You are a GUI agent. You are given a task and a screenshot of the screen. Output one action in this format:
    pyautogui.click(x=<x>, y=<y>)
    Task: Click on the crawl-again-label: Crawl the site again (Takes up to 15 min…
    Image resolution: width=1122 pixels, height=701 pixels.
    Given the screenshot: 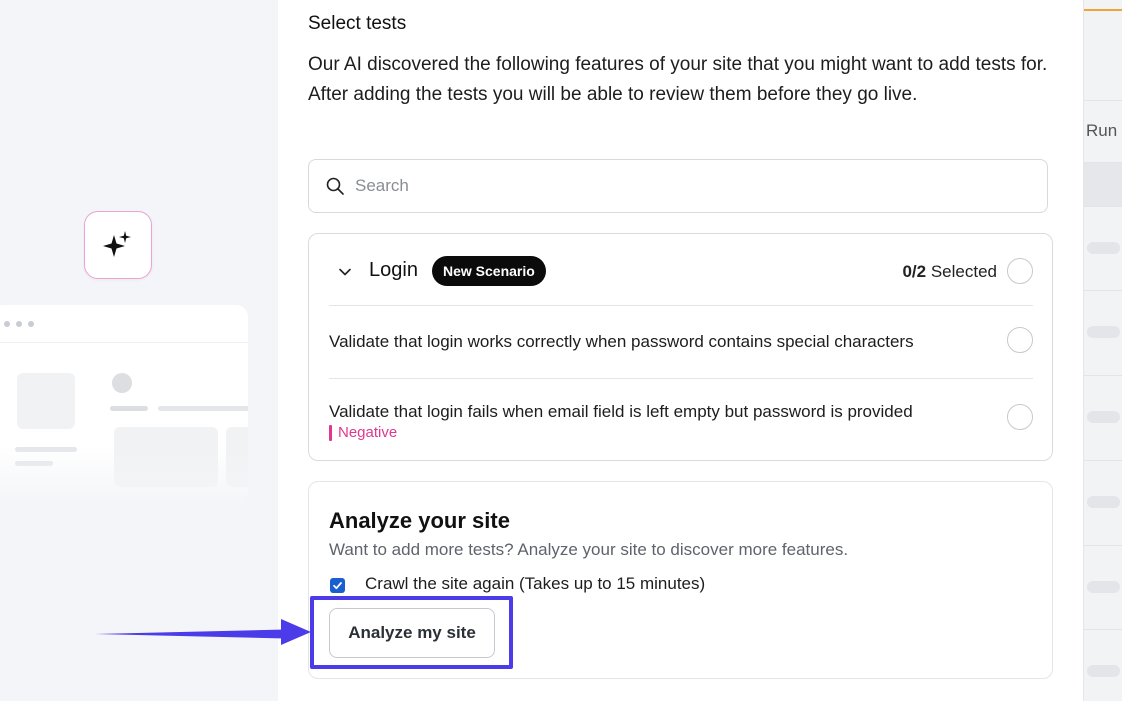 What is the action you would take?
    pyautogui.click(x=535, y=584)
    